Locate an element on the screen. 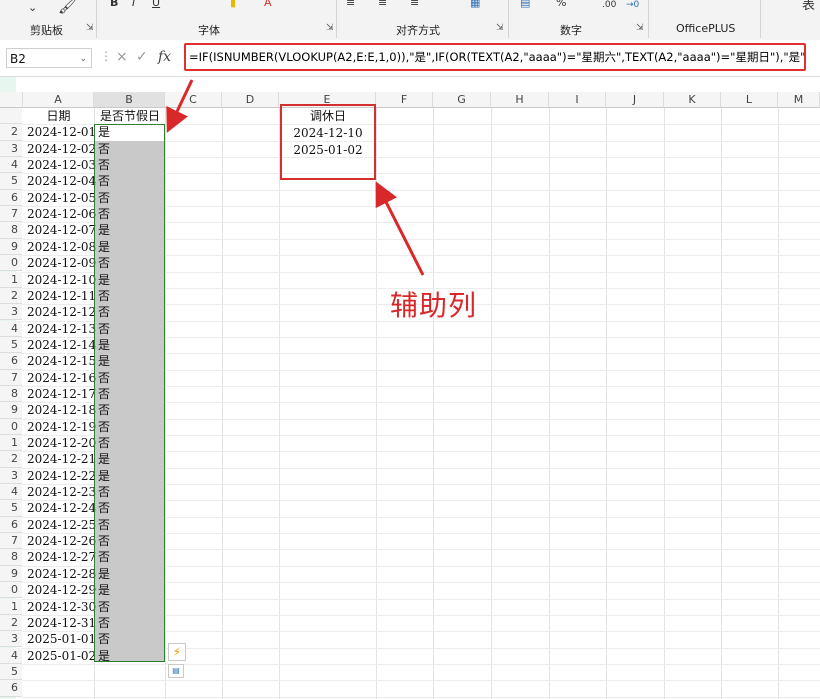 This screenshot has width=820, height=699. cell-date: 2025-01-02 is located at coordinates (59, 656).